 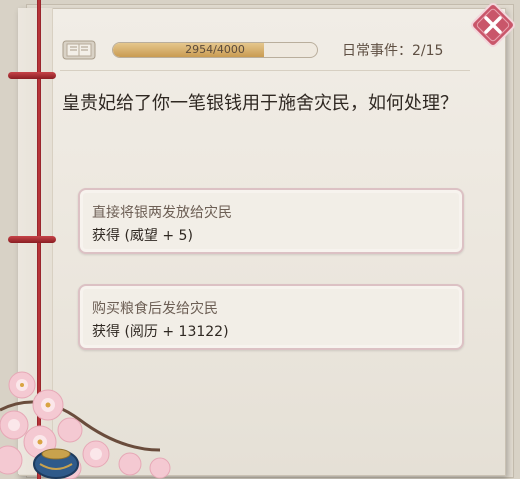 What do you see at coordinates (271, 221) in the screenshot?
I see `option-distribute-silver-button: 直接将银两发放给灾民 获得 (威望 + 5)` at bounding box center [271, 221].